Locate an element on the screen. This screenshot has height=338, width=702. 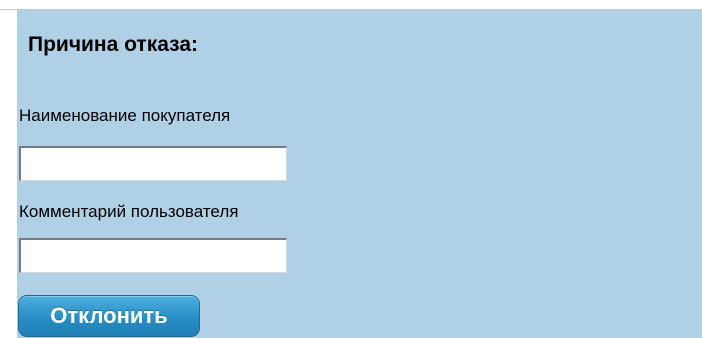
buyer-name-label: Наименование покупателя is located at coordinates (125, 115).